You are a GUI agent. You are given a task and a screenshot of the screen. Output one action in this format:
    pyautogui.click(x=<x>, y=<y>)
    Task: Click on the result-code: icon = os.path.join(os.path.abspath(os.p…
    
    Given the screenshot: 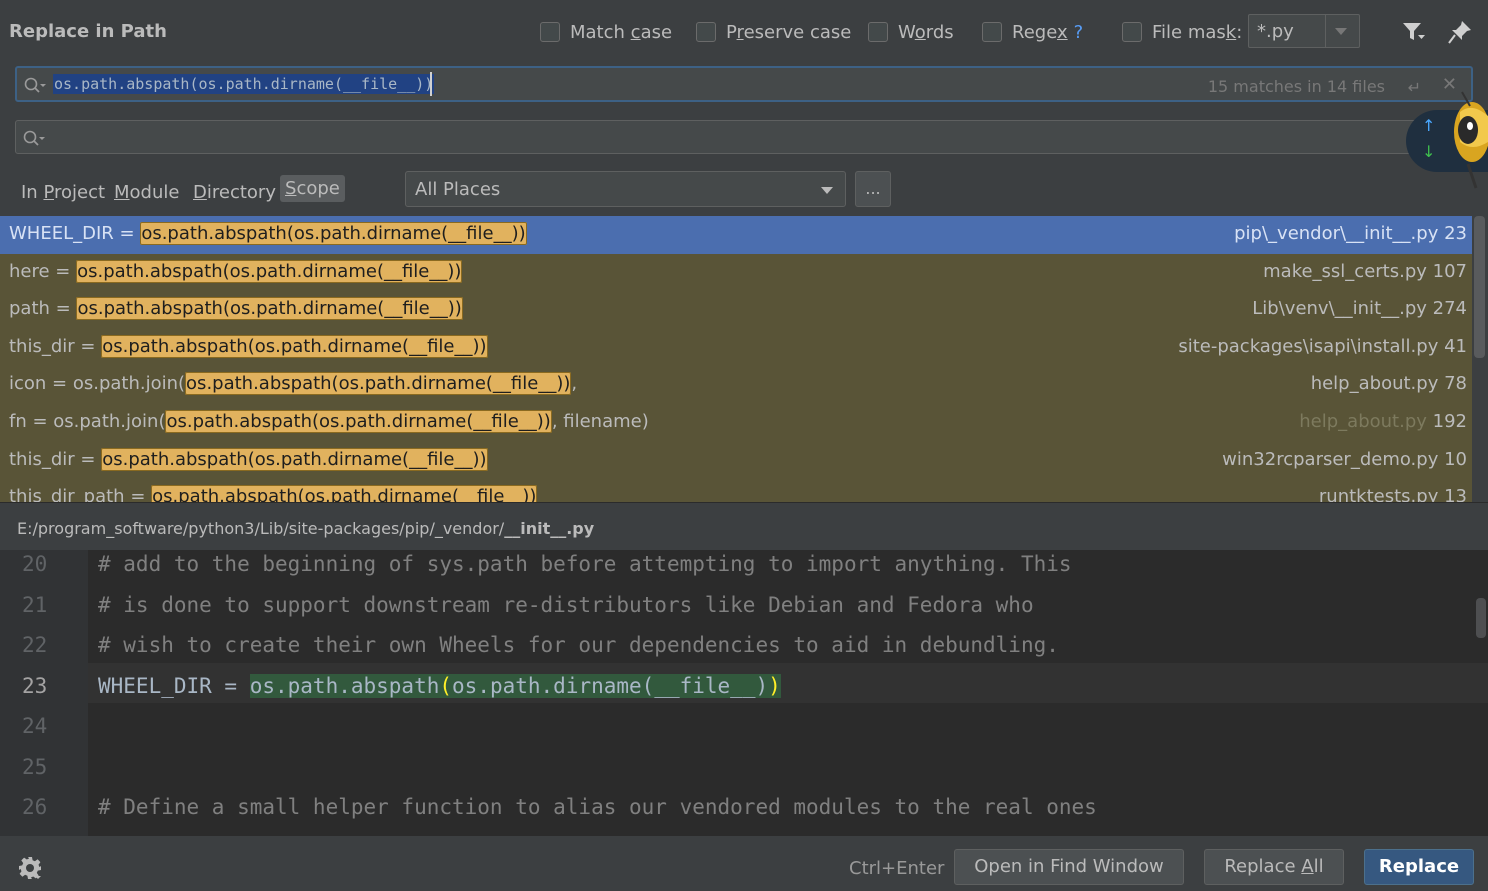 What is the action you would take?
    pyautogui.click(x=293, y=384)
    